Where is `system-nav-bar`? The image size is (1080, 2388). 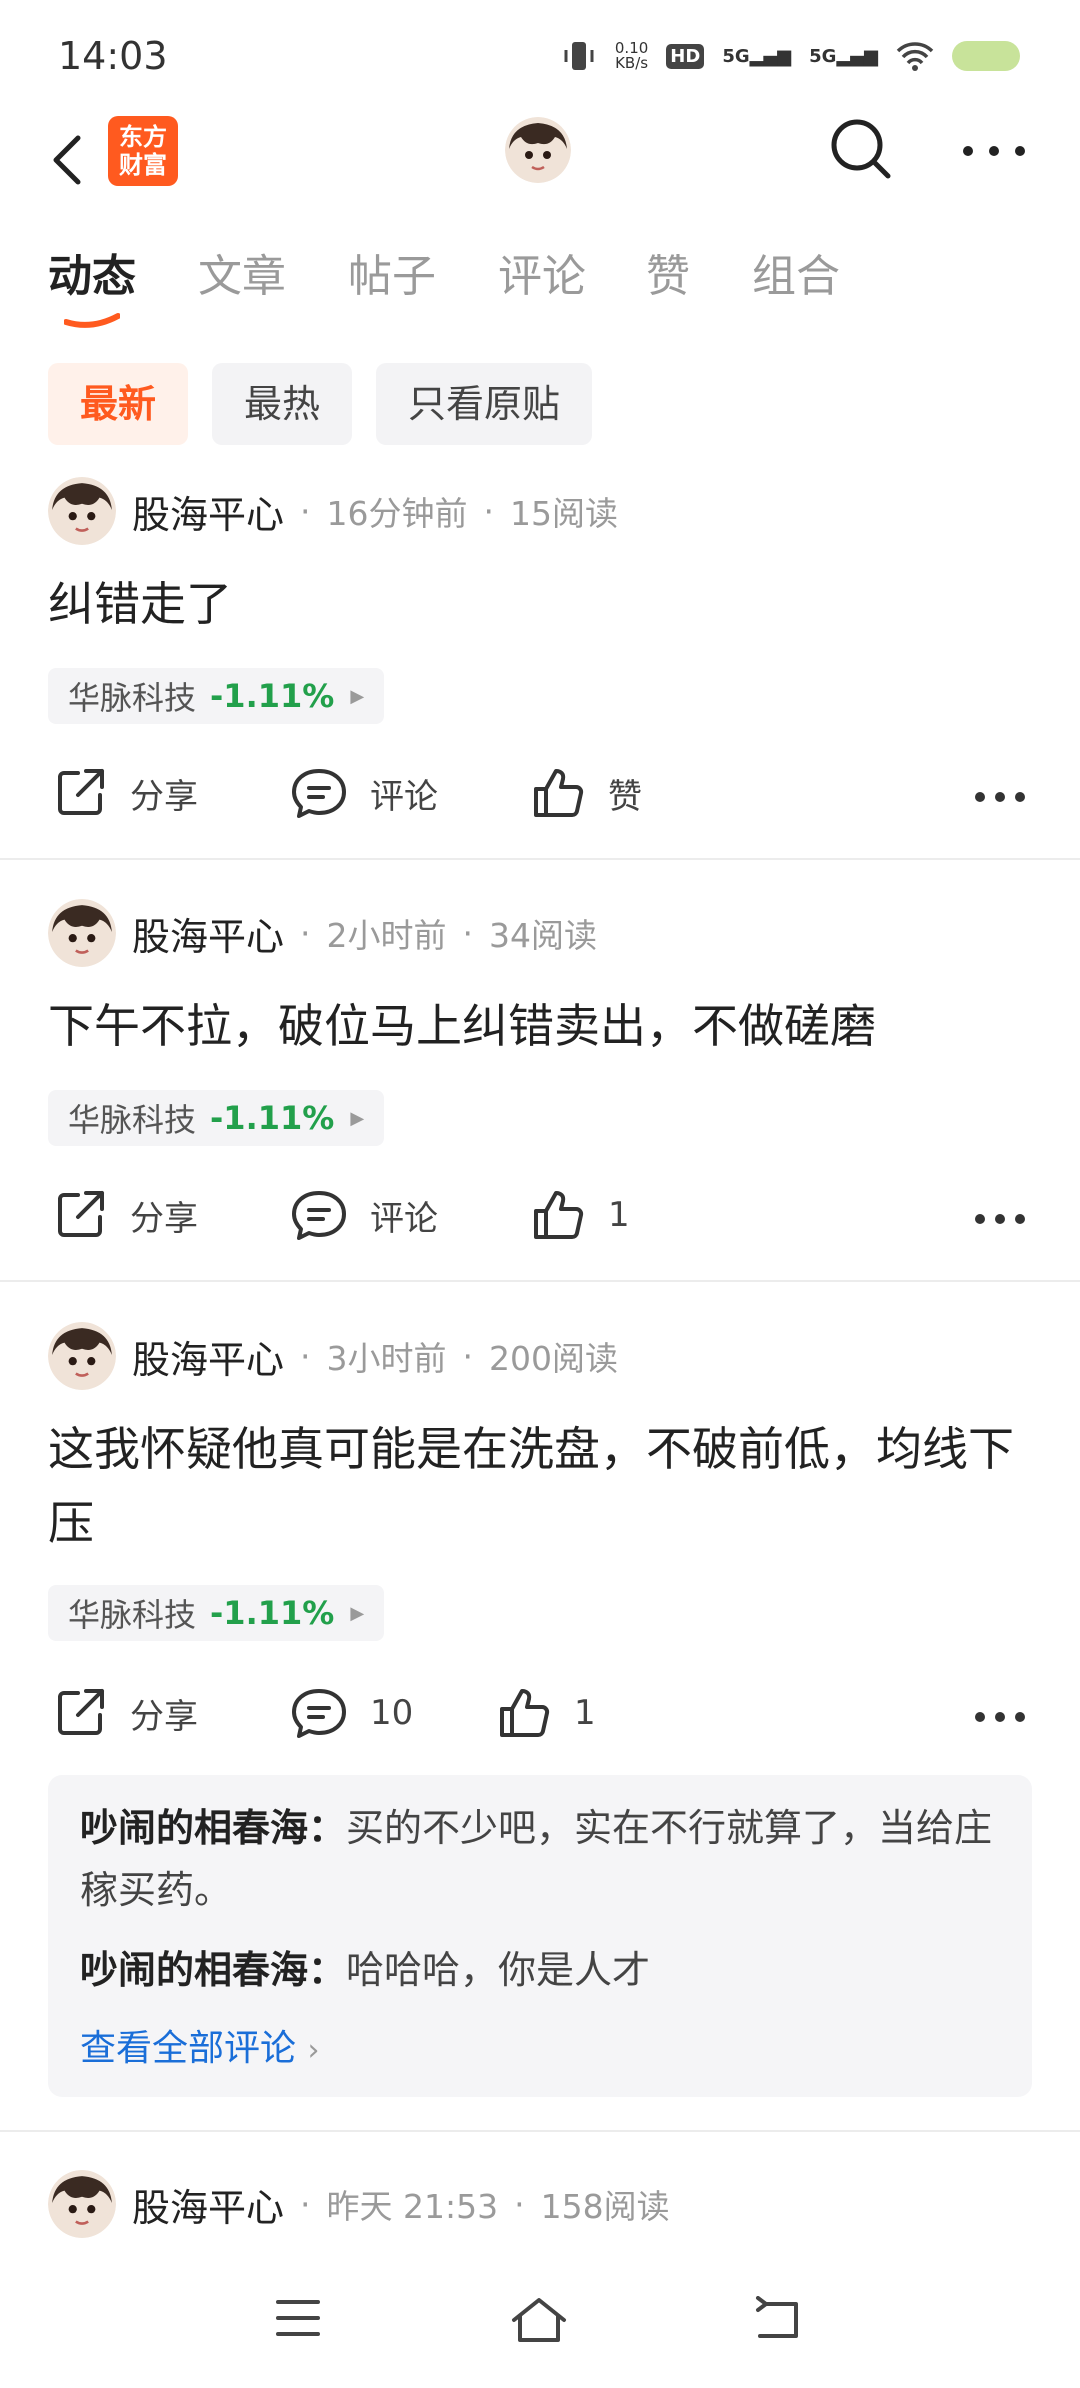
system-nav-bar is located at coordinates (540, 2324).